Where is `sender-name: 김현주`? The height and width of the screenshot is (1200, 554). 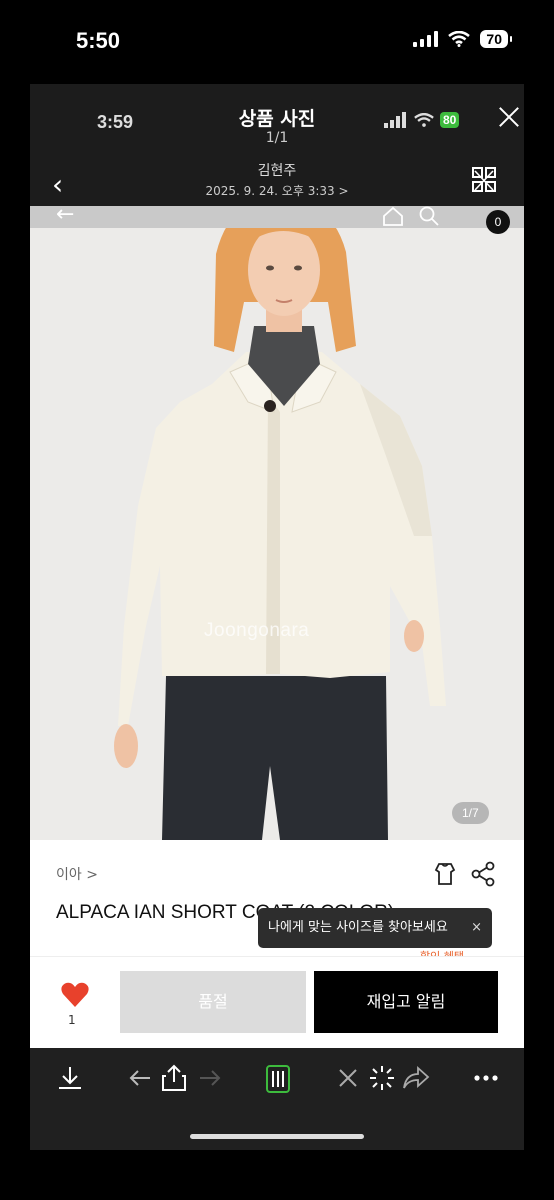 sender-name: 김현주 is located at coordinates (277, 171).